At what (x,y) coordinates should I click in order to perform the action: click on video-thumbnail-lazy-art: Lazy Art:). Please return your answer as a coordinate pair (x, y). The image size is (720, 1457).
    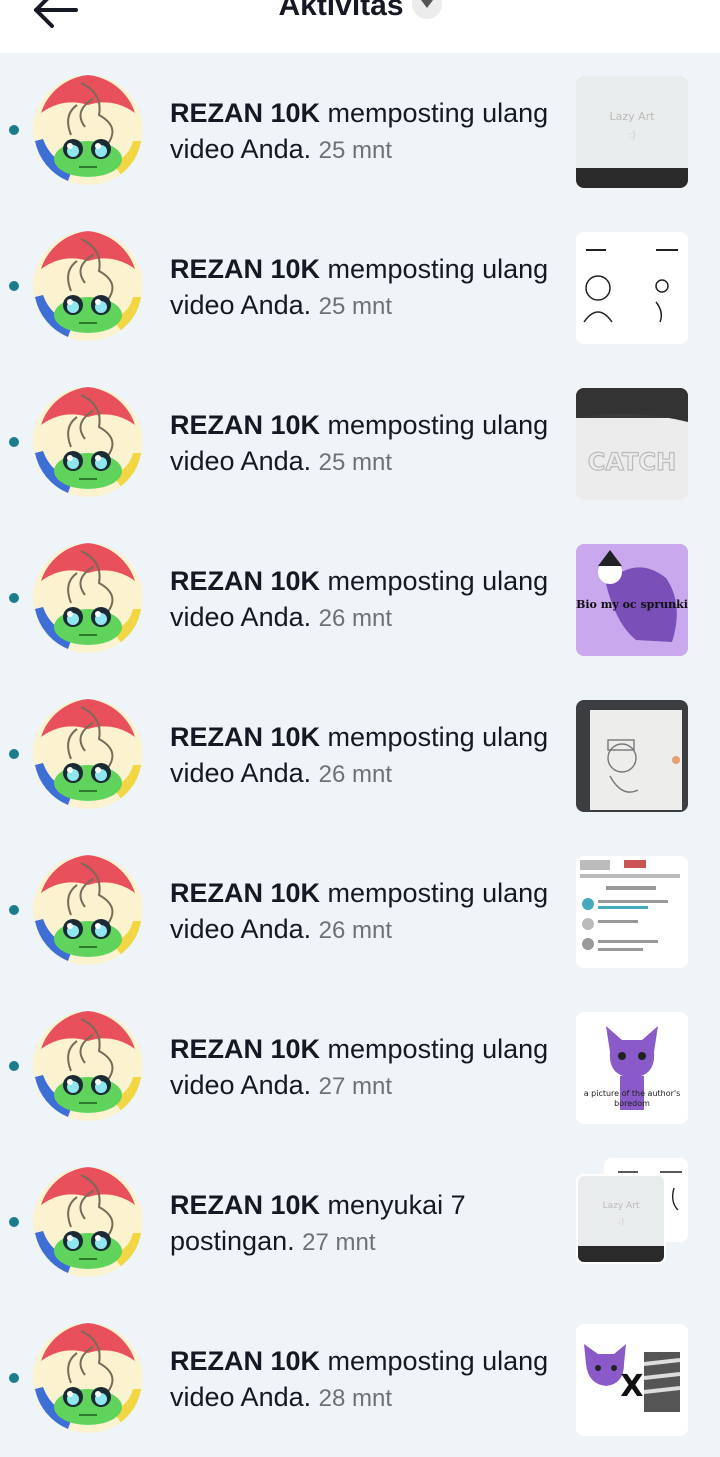
    Looking at the image, I should click on (632, 132).